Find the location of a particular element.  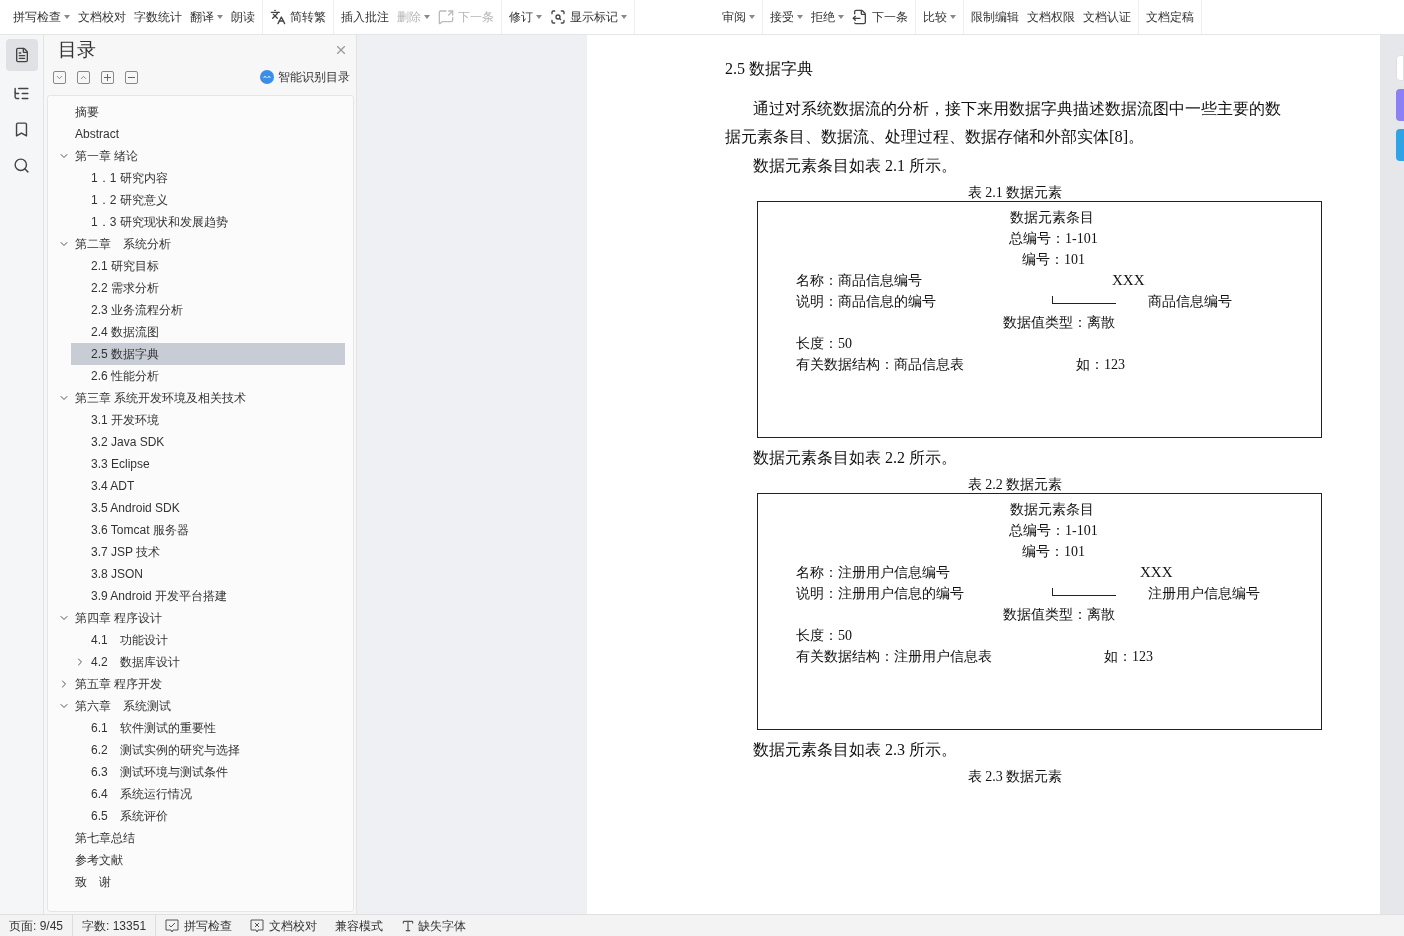

toc-item: 1．2 研究意义 is located at coordinates (208, 200).